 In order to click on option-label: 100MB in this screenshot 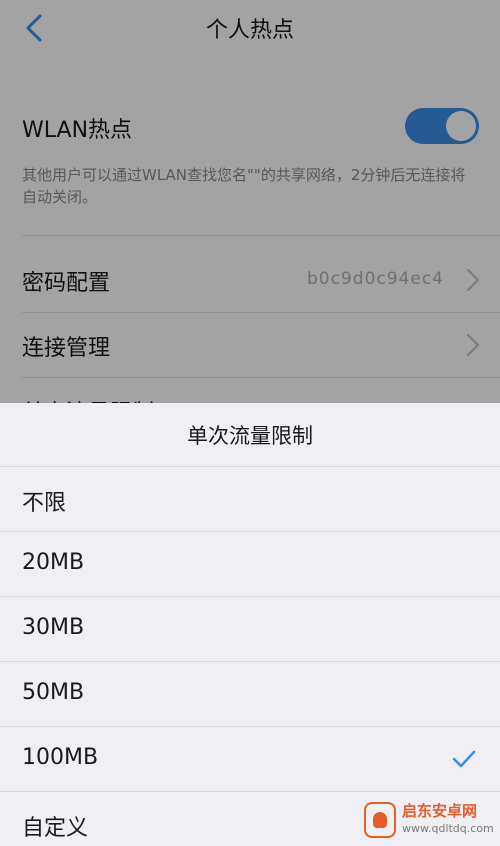, I will do `click(60, 757)`.